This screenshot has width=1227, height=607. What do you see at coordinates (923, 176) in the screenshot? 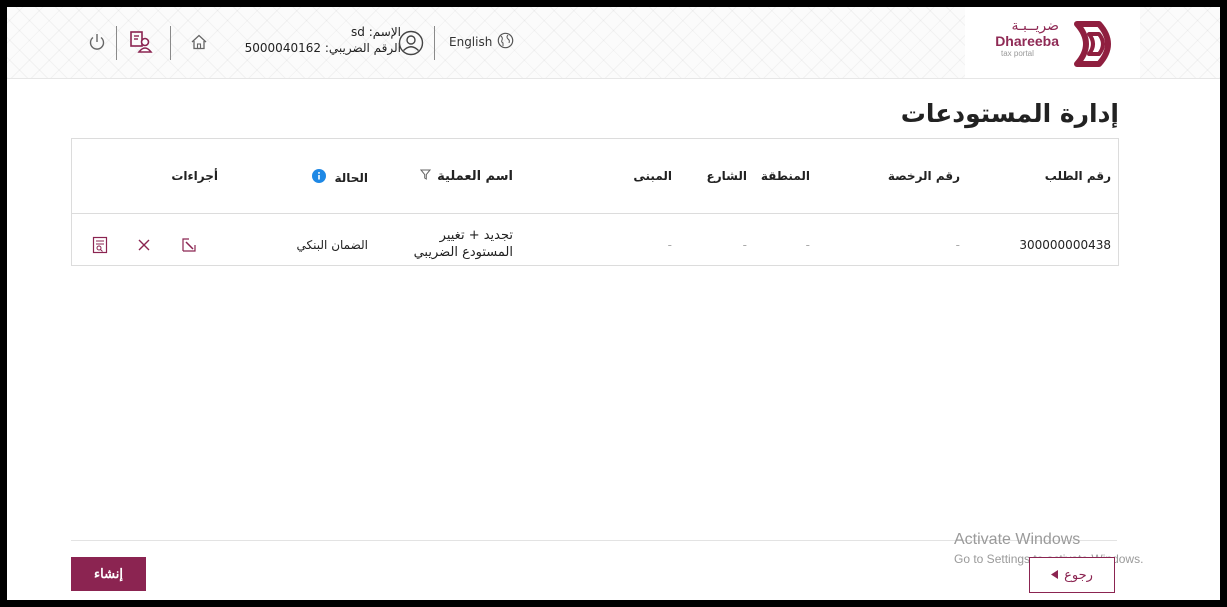
I see `column-license-number: رقم الرخصة` at bounding box center [923, 176].